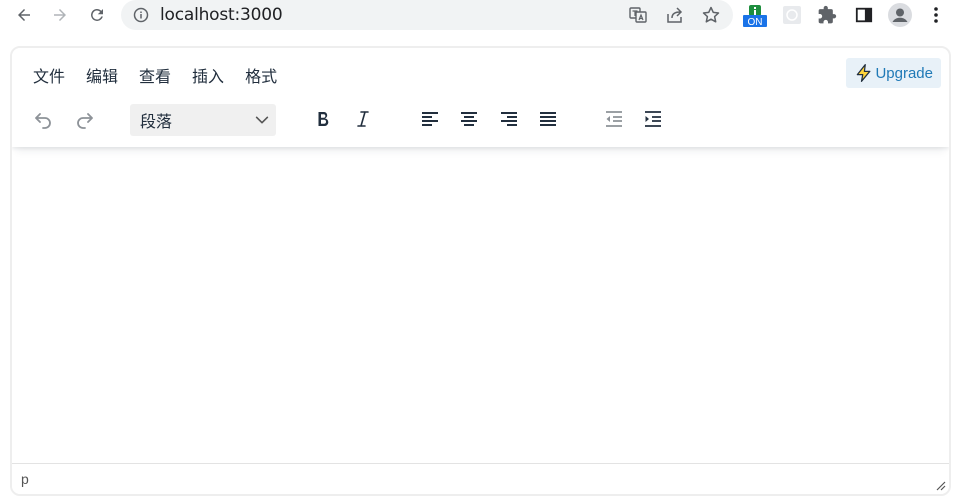  I want to click on lightning-icon, so click(864, 73).